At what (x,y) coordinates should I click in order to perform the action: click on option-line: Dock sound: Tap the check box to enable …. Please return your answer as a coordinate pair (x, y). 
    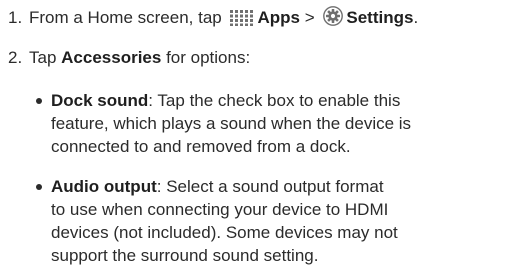
    Looking at the image, I should click on (273, 100).